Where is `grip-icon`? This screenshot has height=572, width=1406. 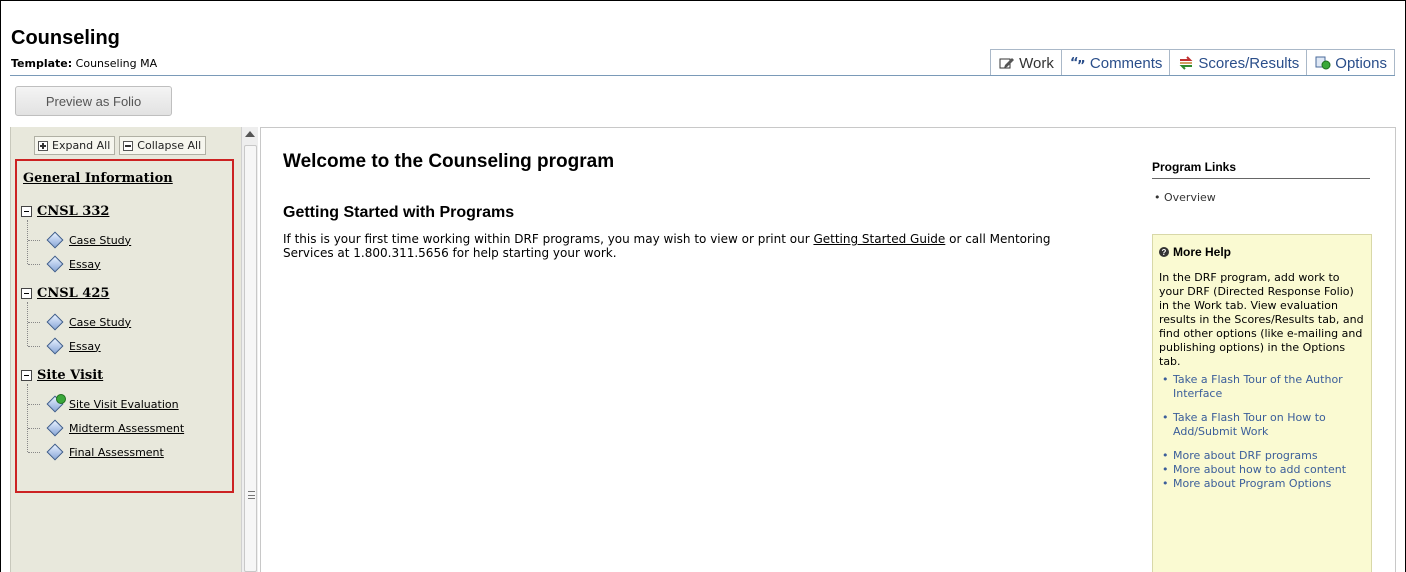 grip-icon is located at coordinates (251, 495).